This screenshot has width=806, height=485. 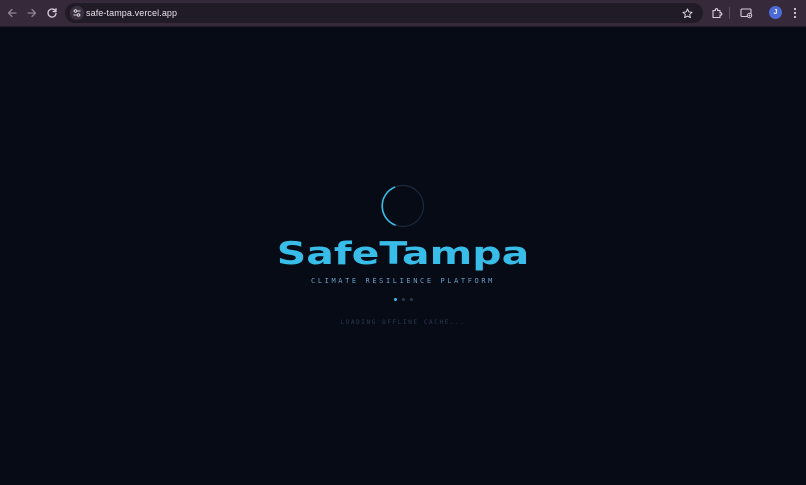 I want to click on site-info-button, so click(x=77, y=13).